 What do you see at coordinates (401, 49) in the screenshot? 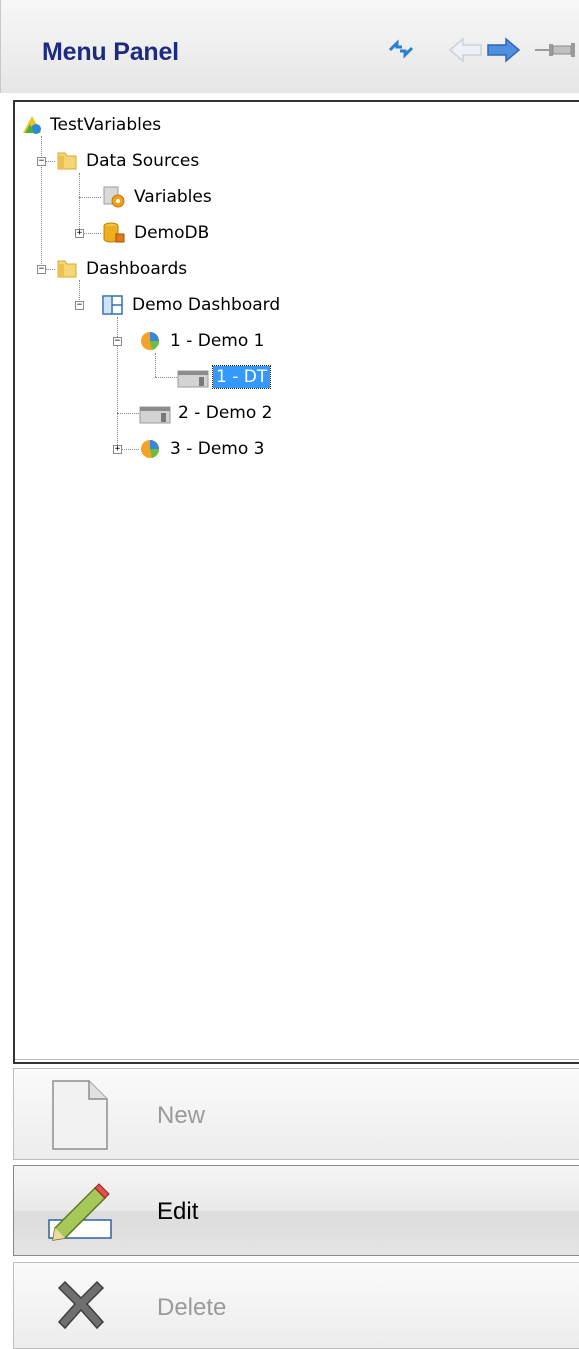
I see `sync-icon` at bounding box center [401, 49].